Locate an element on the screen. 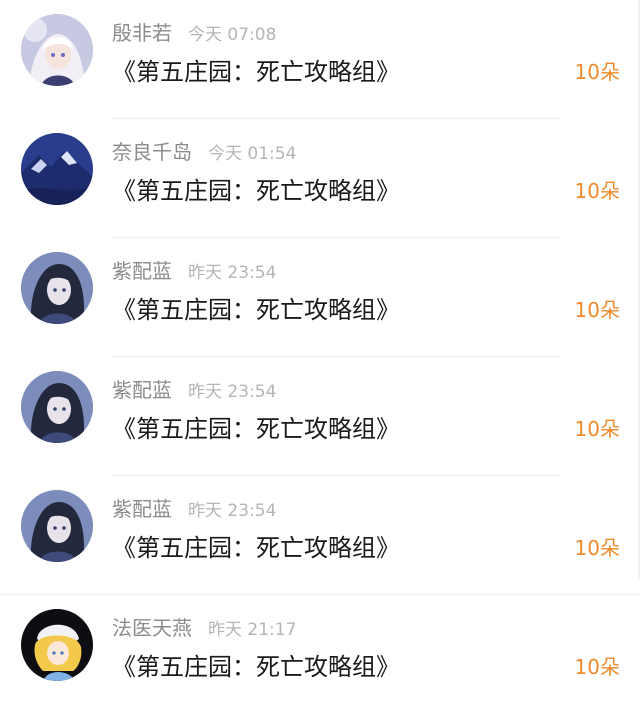 Image resolution: width=640 pixels, height=709 pixels. item-meta: 殷非若 今天 07:08 is located at coordinates (194, 33).